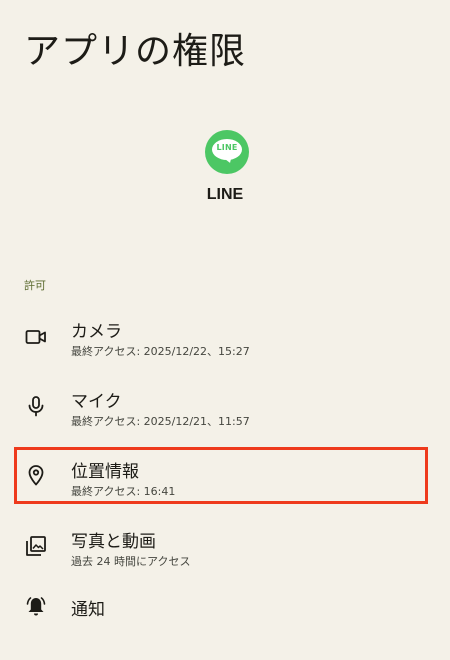 Image resolution: width=450 pixels, height=660 pixels. I want to click on photos-icon, so click(36, 546).